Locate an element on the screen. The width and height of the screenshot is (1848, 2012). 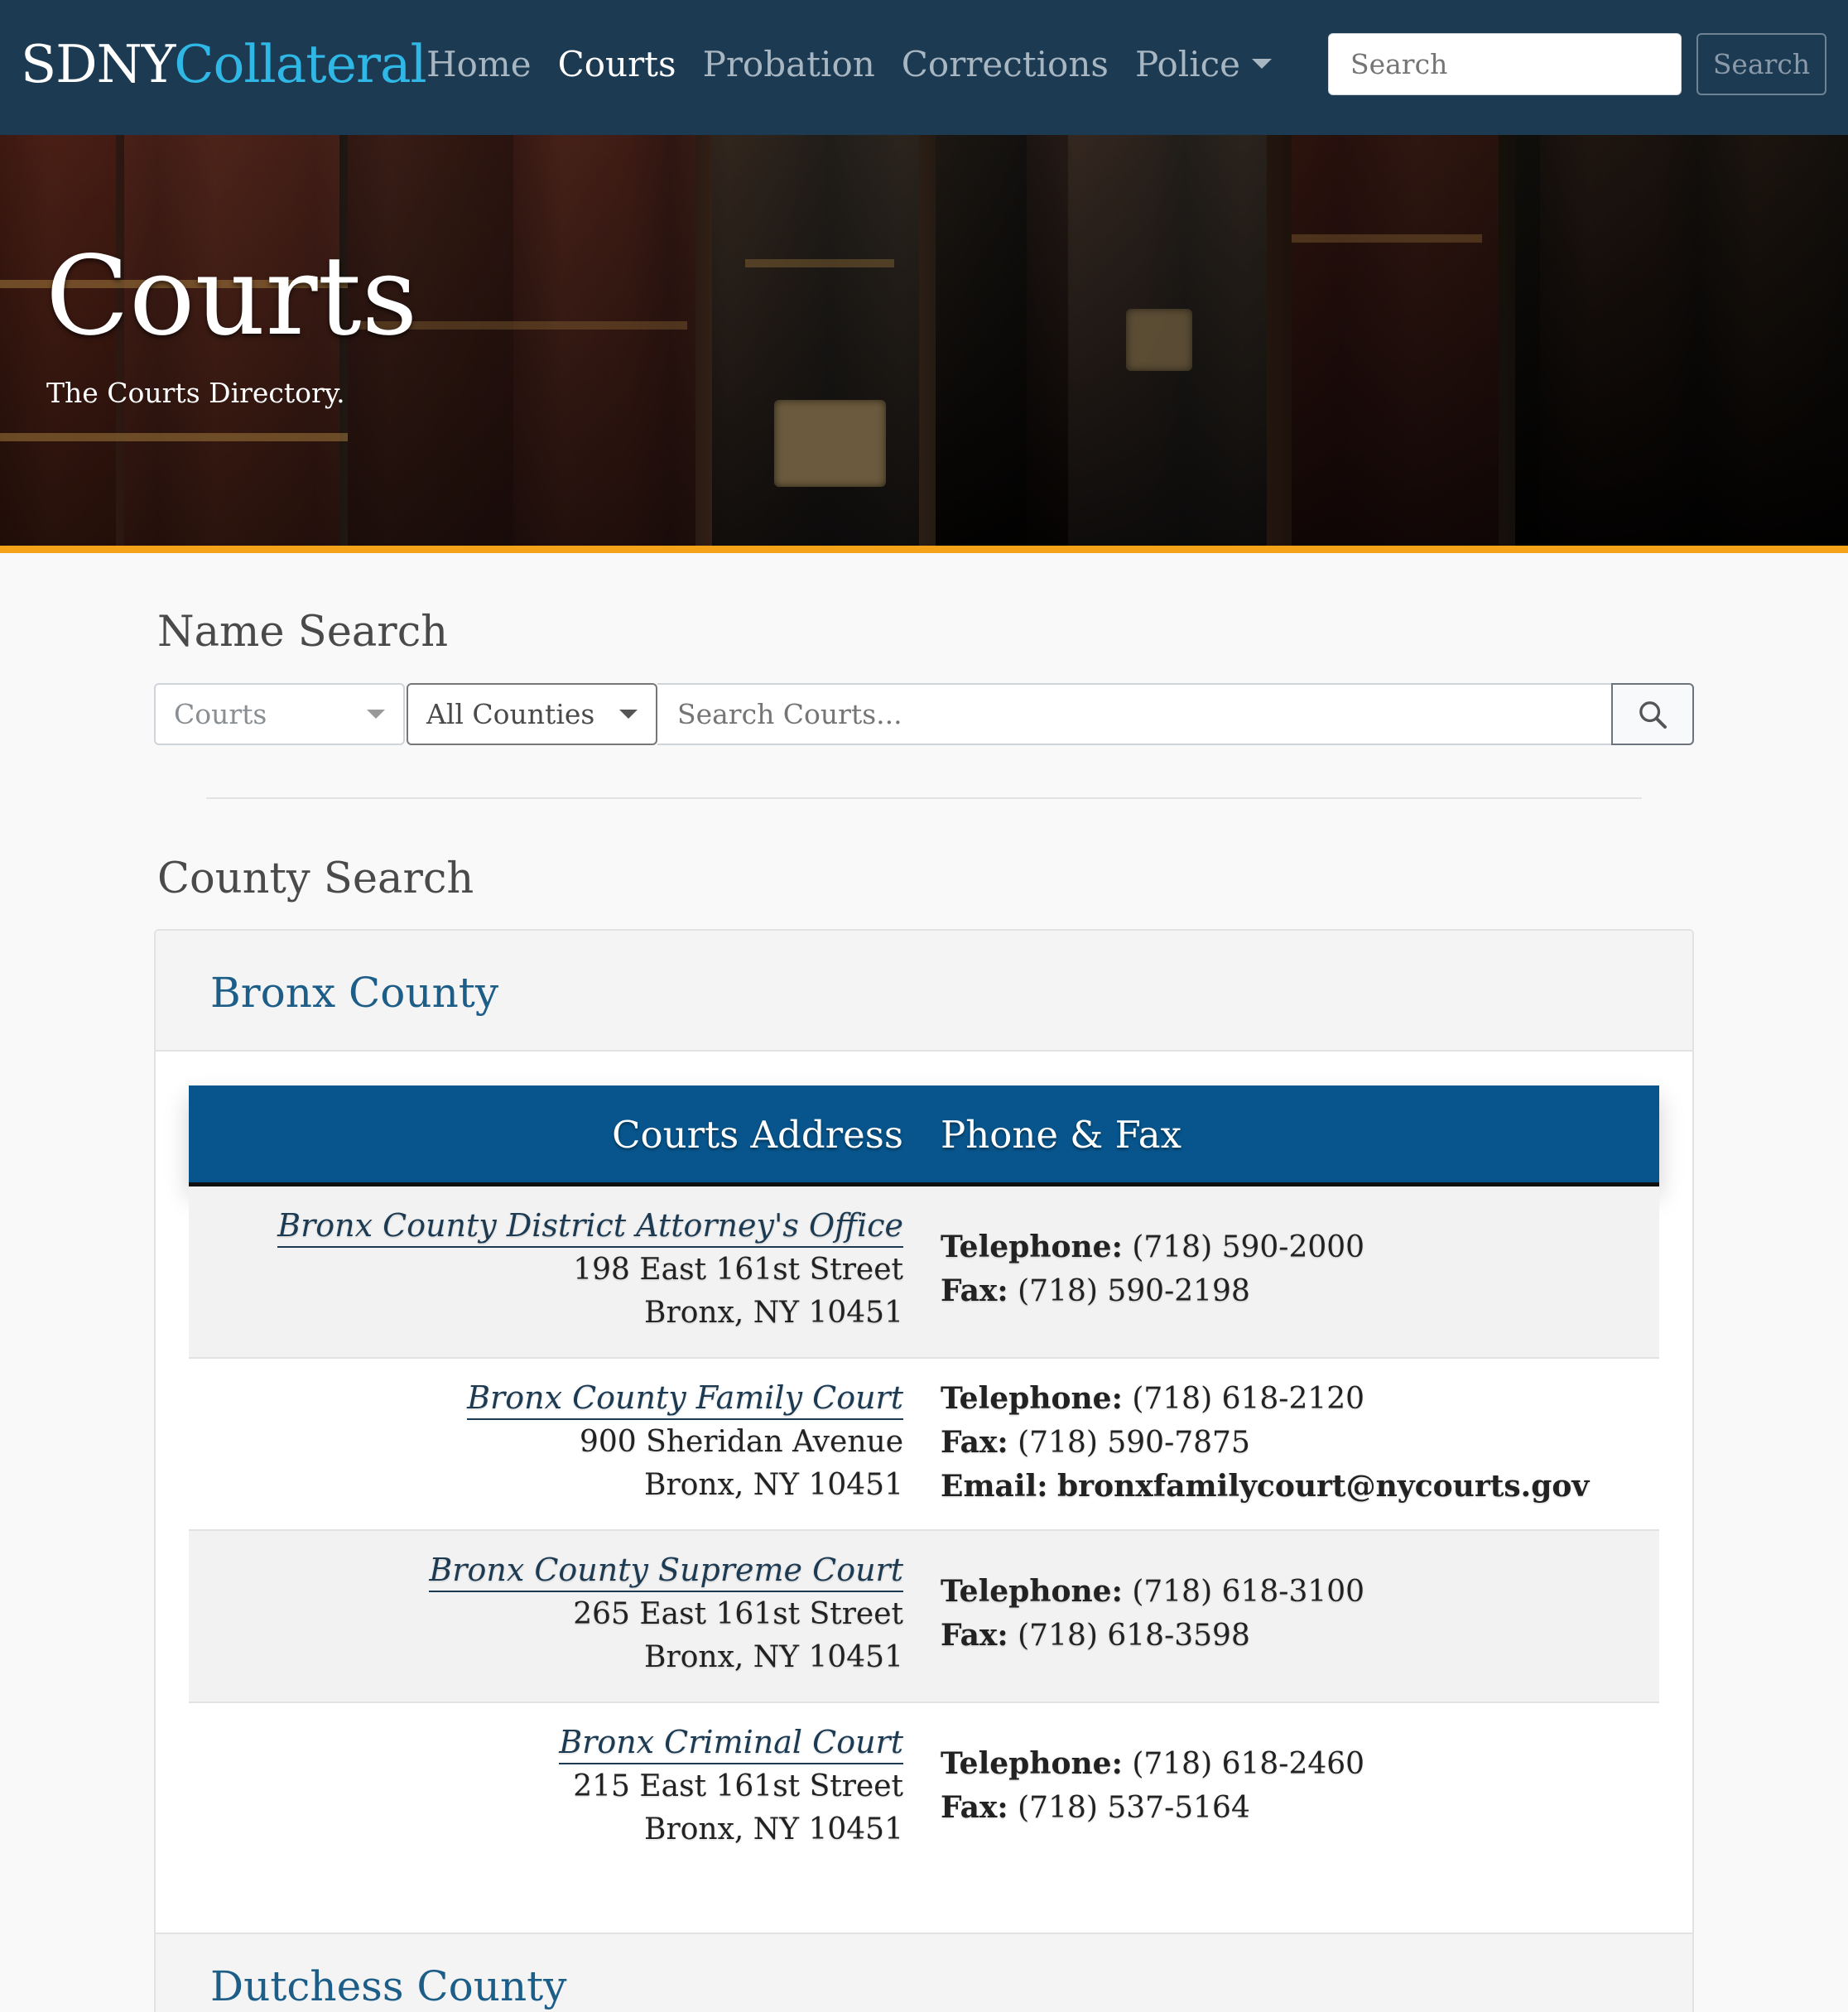
fax-value: (718) 590-7875 is located at coordinates (1134, 1443).